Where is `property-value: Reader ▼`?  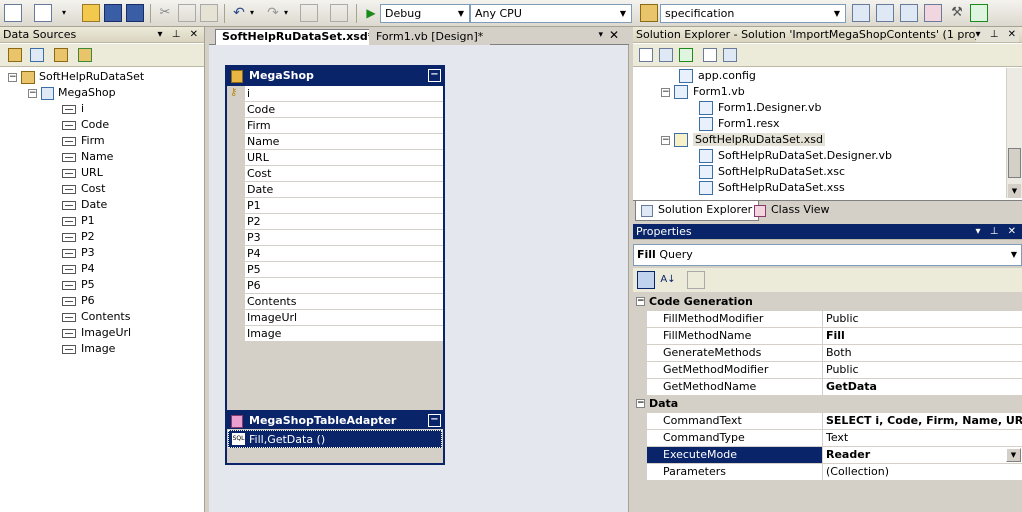 property-value: Reader ▼ is located at coordinates (922, 455).